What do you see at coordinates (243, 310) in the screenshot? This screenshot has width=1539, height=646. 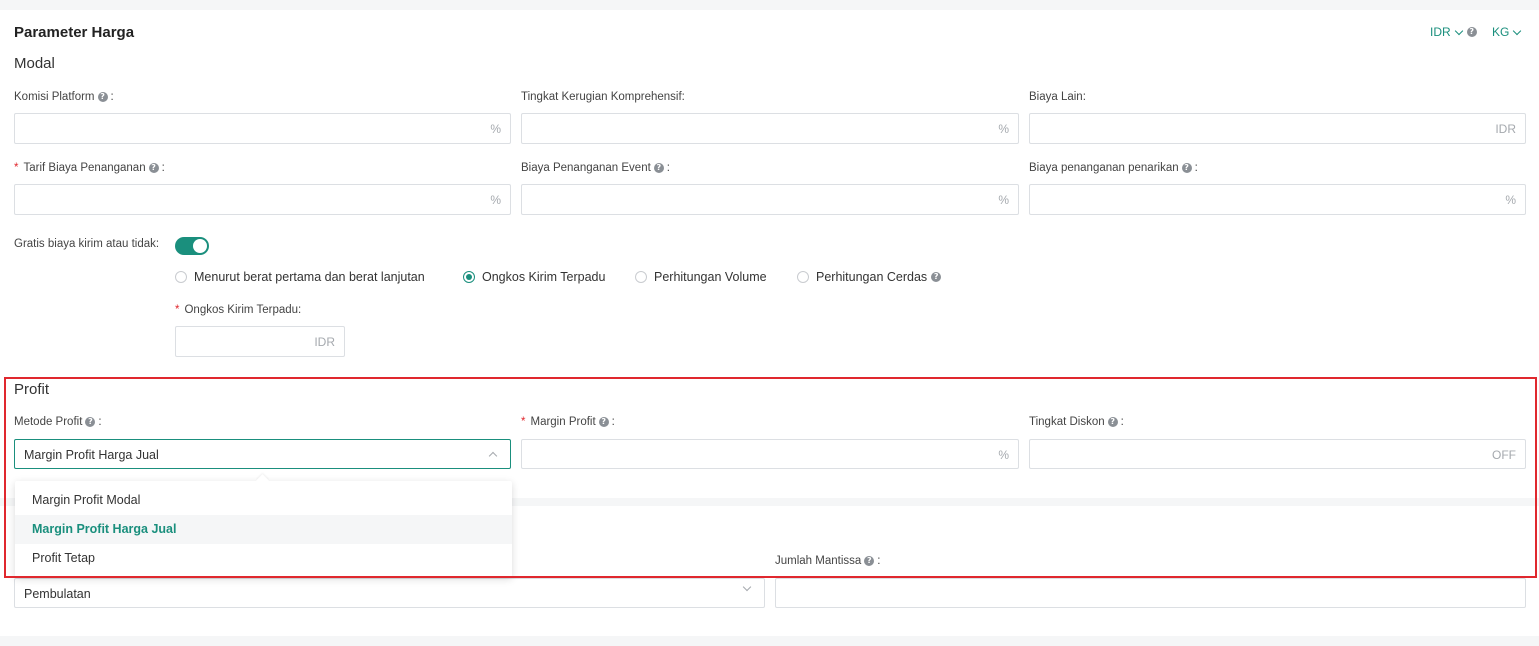 I see `ongkos-kirim-label-text: Ongkos Kirim Terpadu:` at bounding box center [243, 310].